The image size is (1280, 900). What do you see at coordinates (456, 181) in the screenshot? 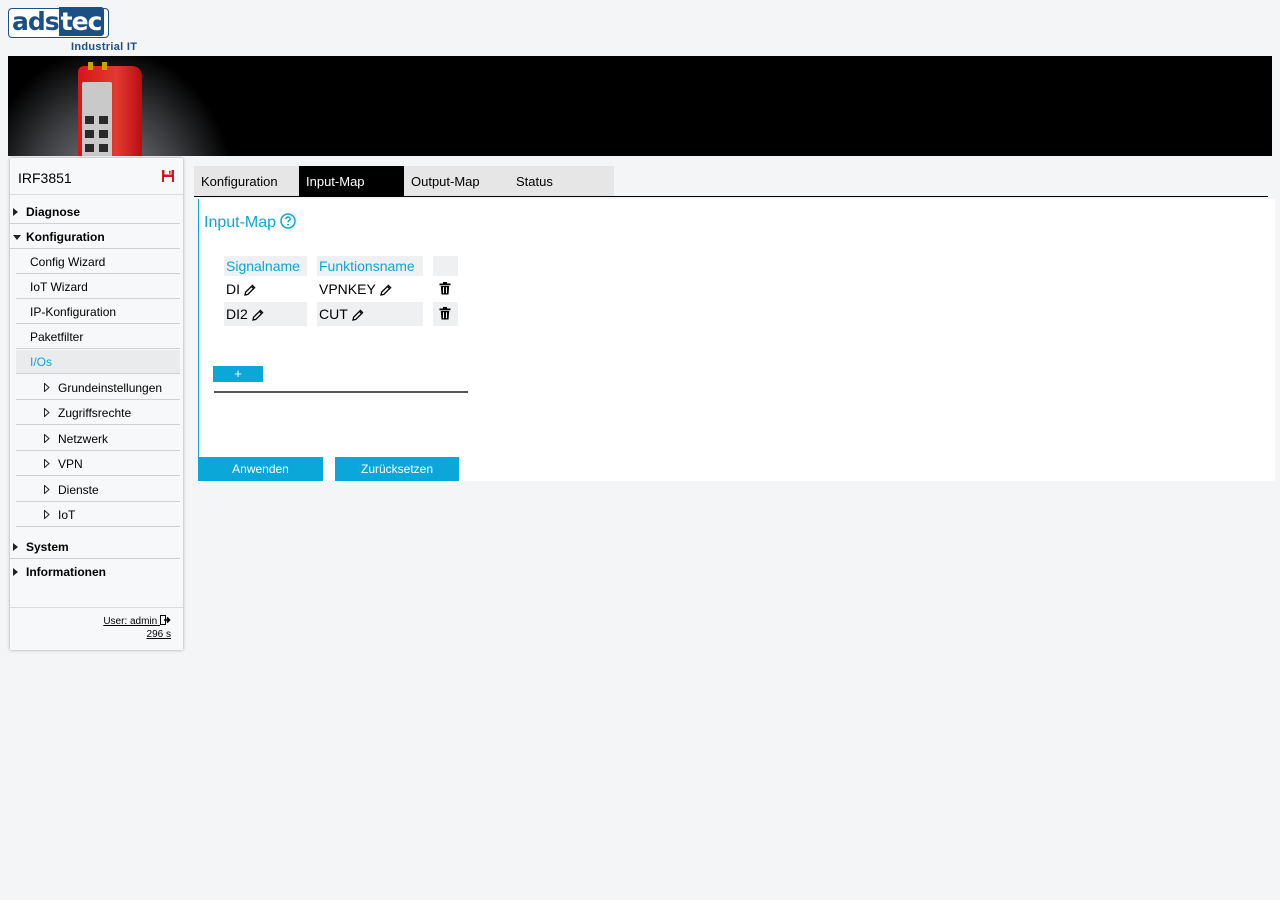
I see `tab-output-map: Output-Map` at bounding box center [456, 181].